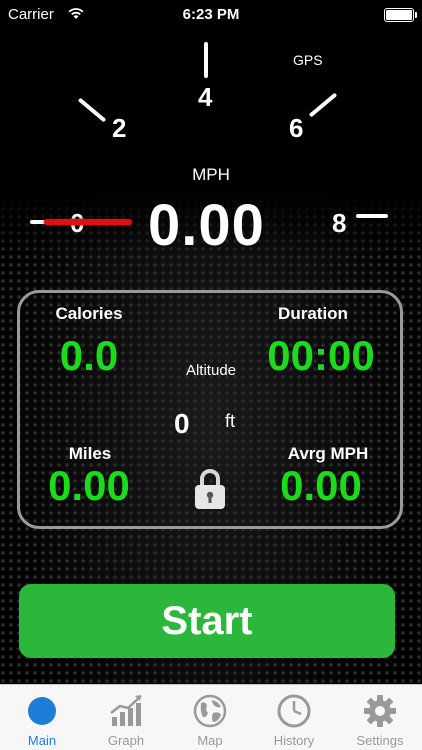 The width and height of the screenshot is (422, 750). I want to click on miles-label: Miles, so click(90, 453).